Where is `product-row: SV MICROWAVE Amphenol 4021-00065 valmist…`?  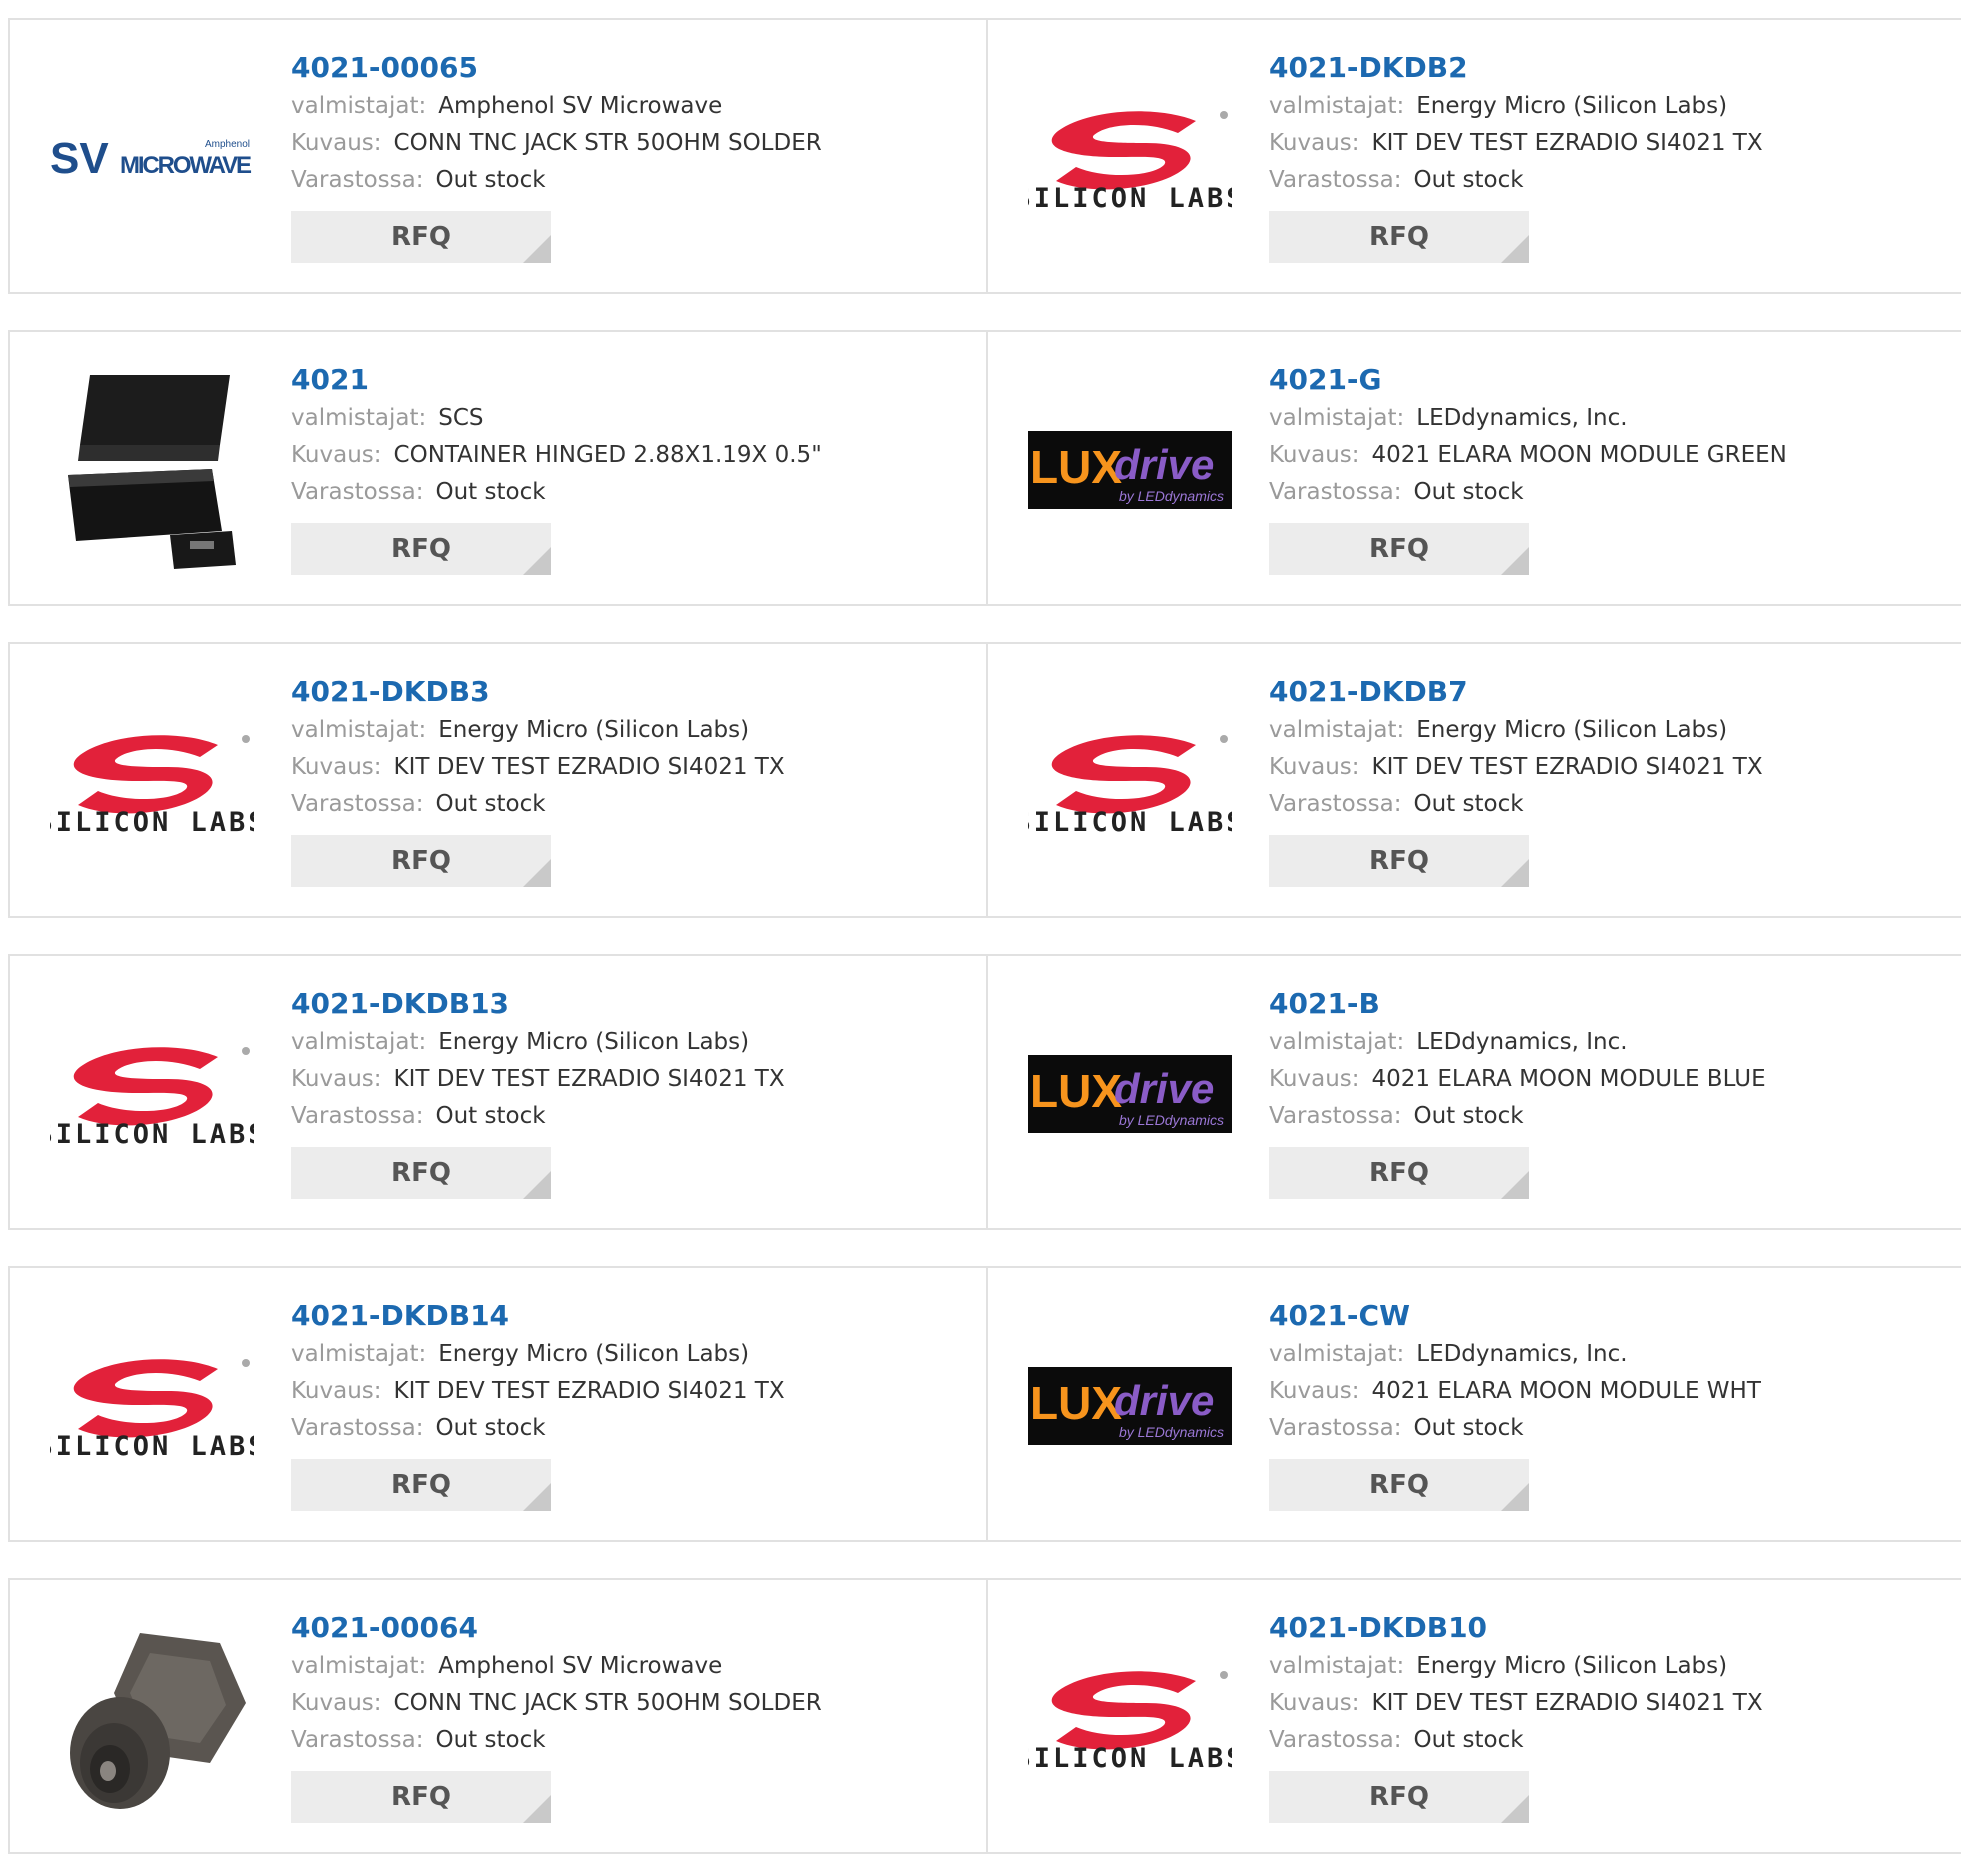
product-row: SV MICROWAVE Amphenol 4021-00065 valmist… is located at coordinates (984, 156).